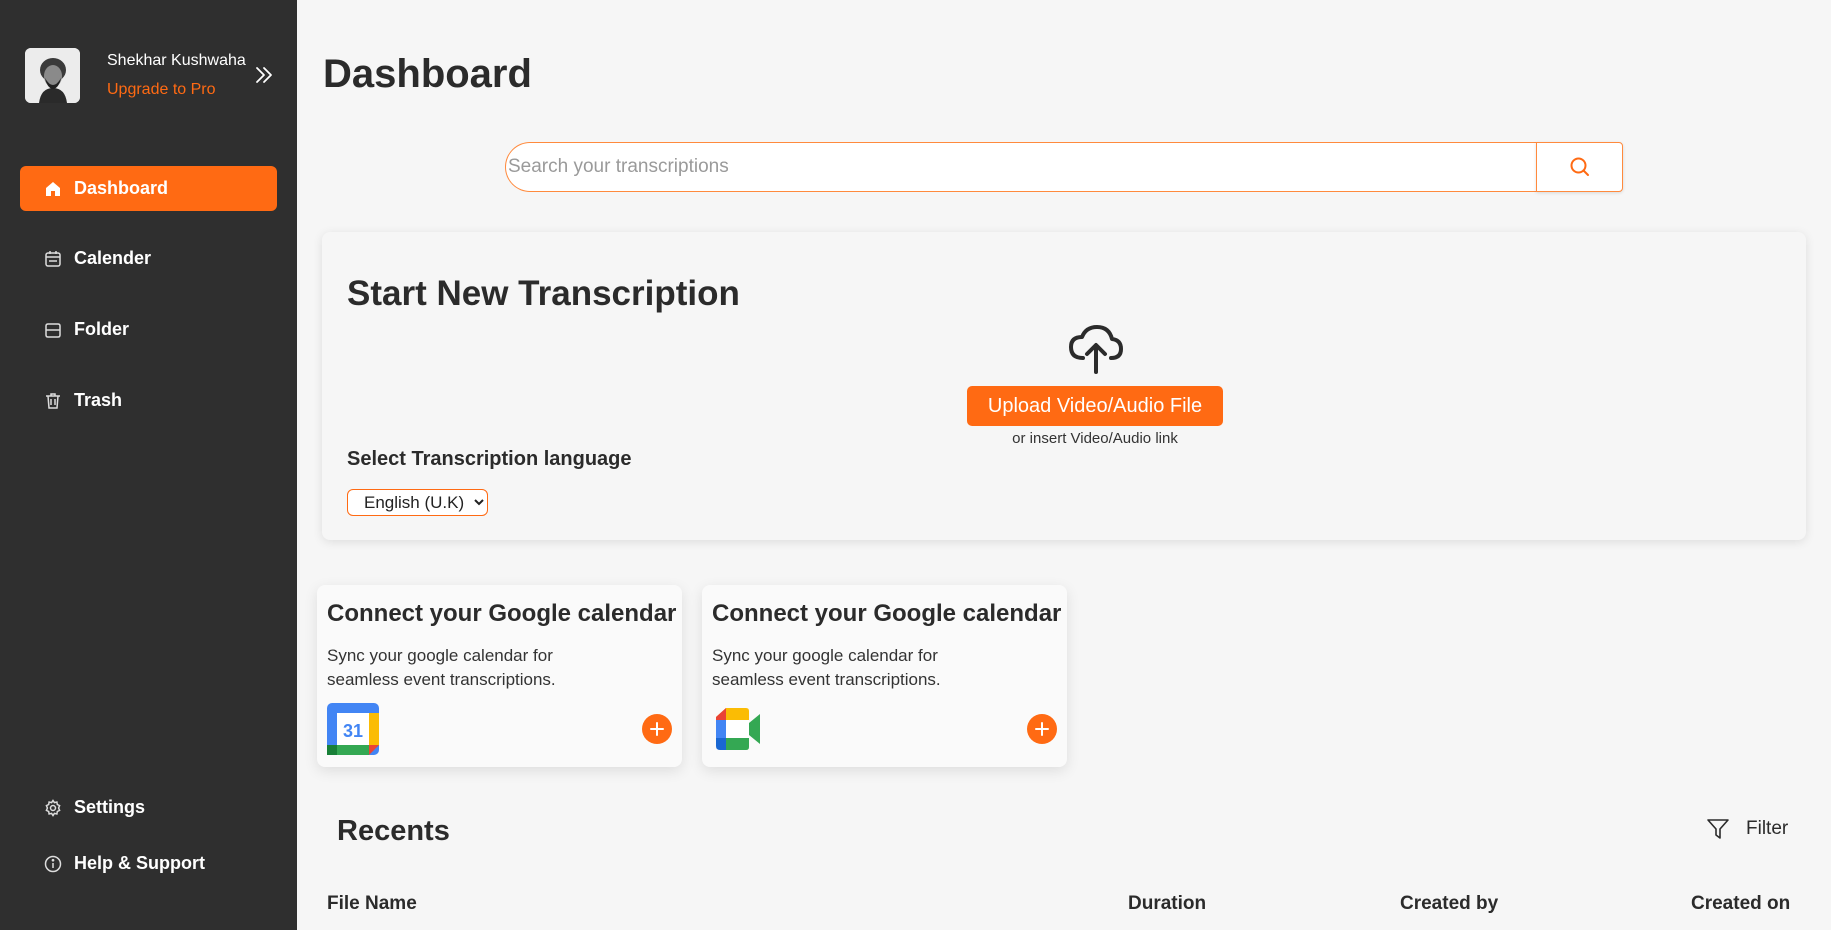 The image size is (1831, 930). I want to click on user-profile: Shekhar Kushwaha Upgrade to Pro, so click(135, 75).